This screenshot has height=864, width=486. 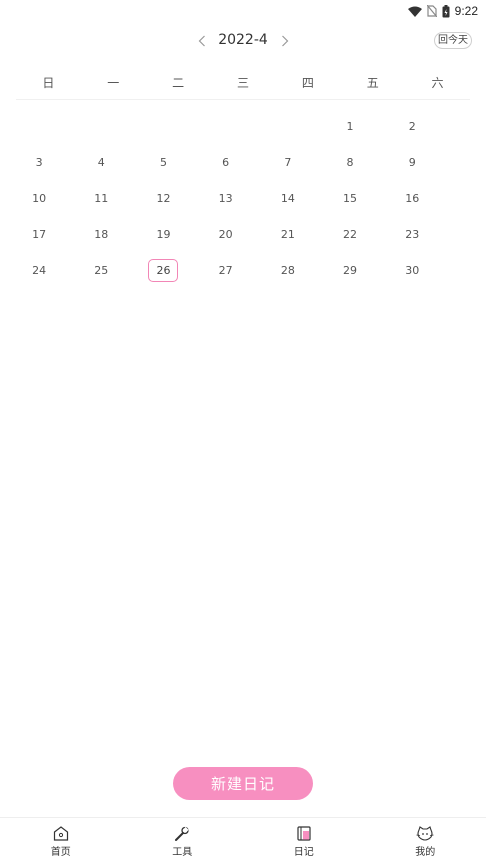 I want to click on bottom-nav: 首页 工具 日记 我的, so click(x=243, y=840).